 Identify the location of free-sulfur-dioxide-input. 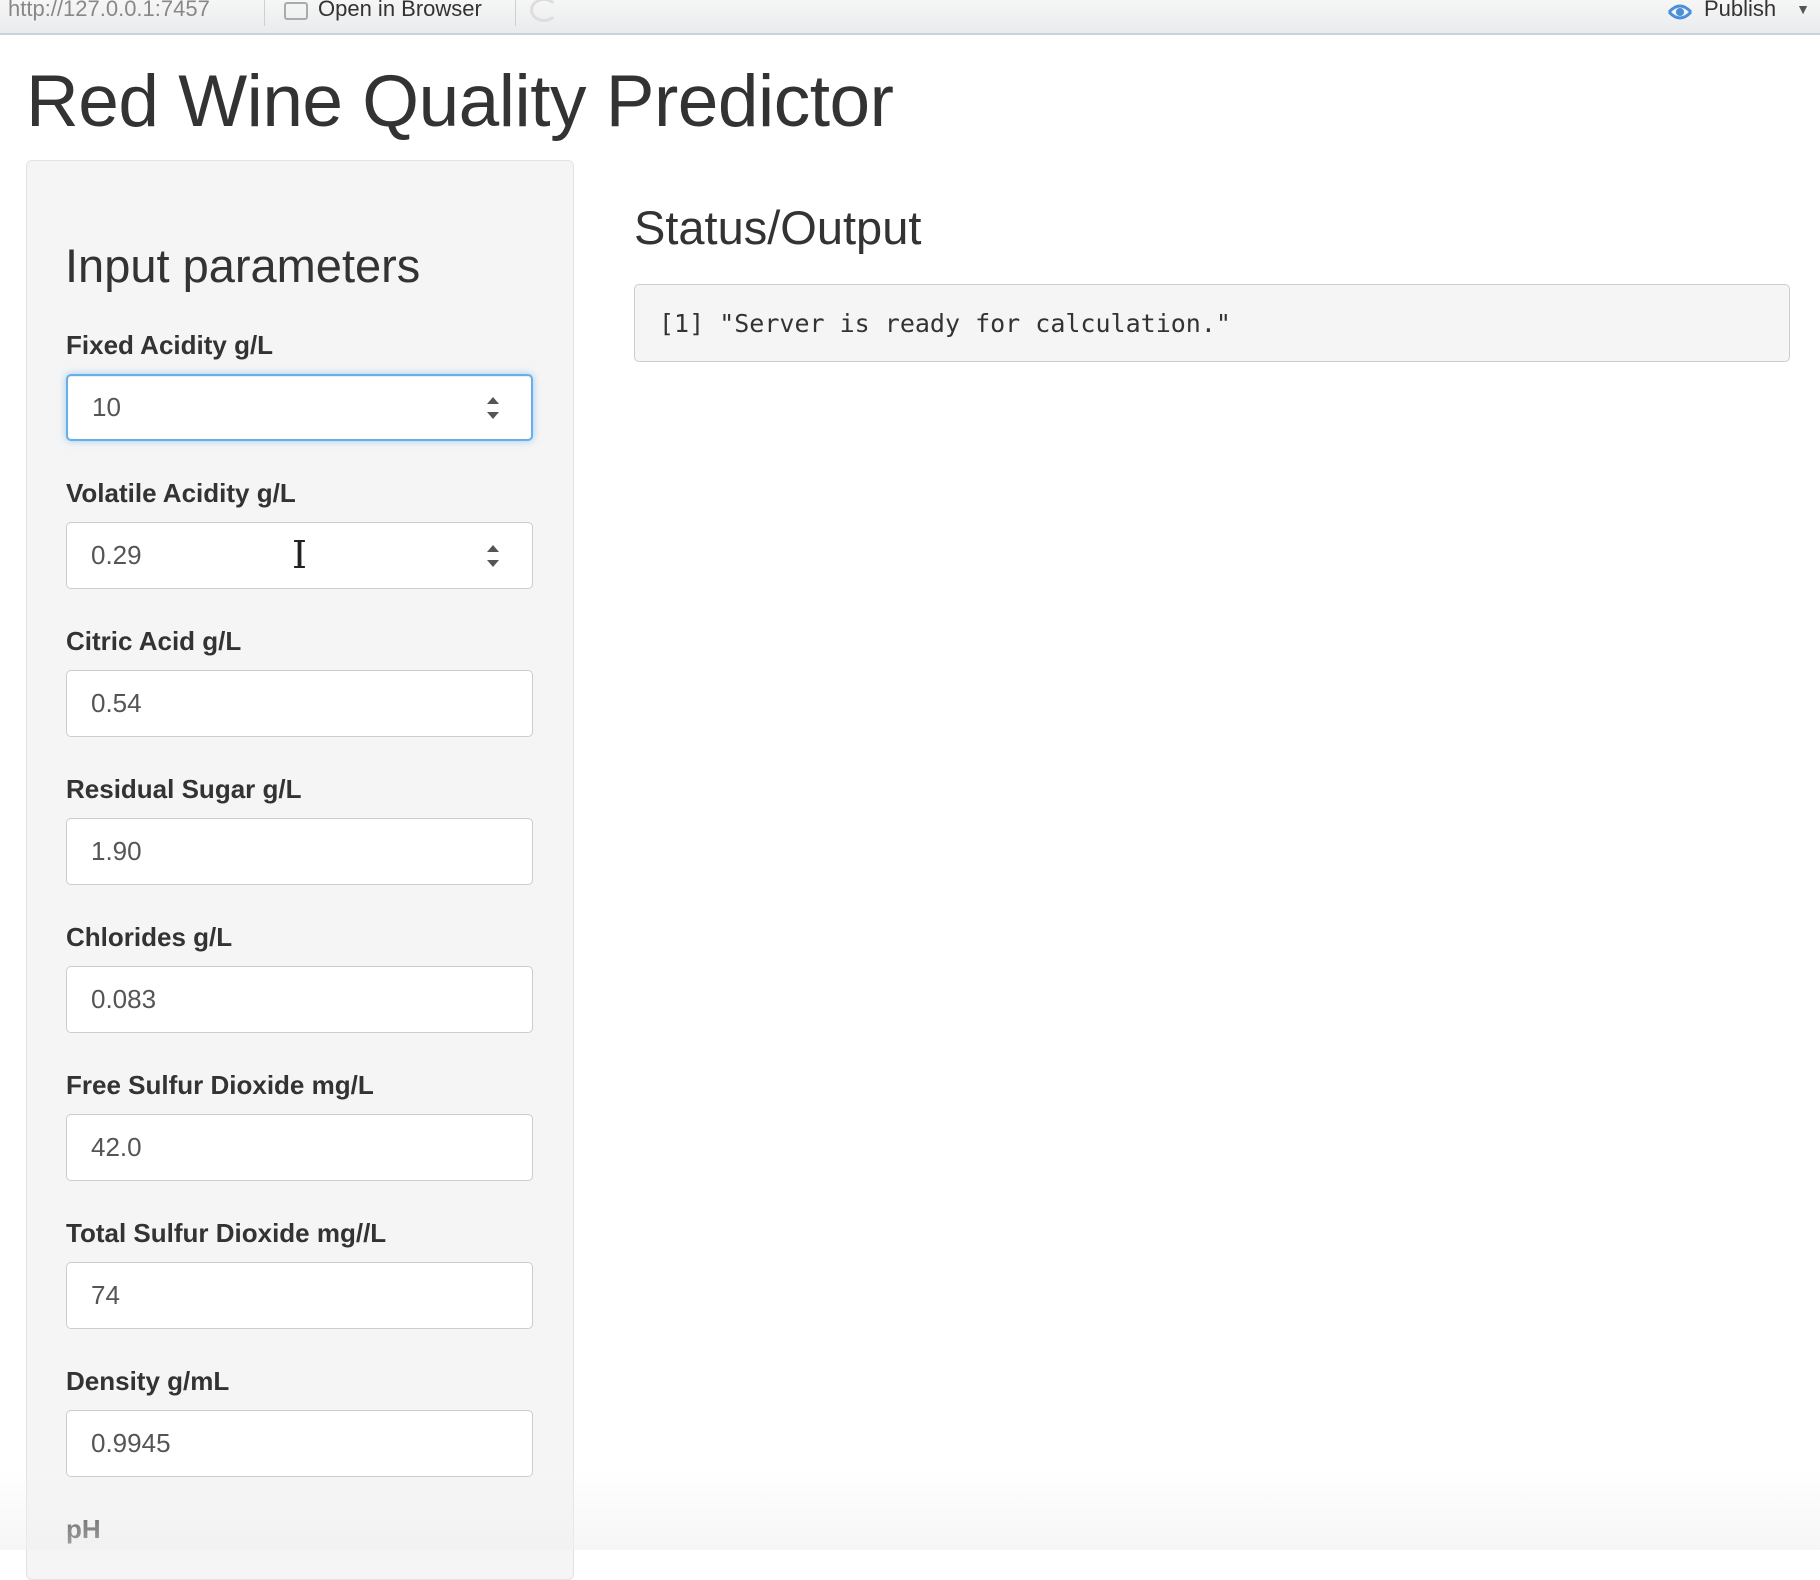
(299, 1147).